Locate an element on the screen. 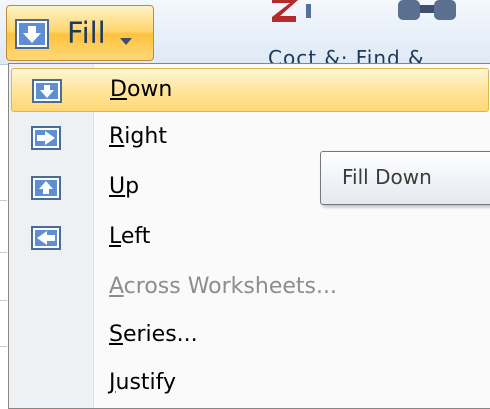 The image size is (490, 409). menu-item-justify: Justify is located at coordinates (250, 384).